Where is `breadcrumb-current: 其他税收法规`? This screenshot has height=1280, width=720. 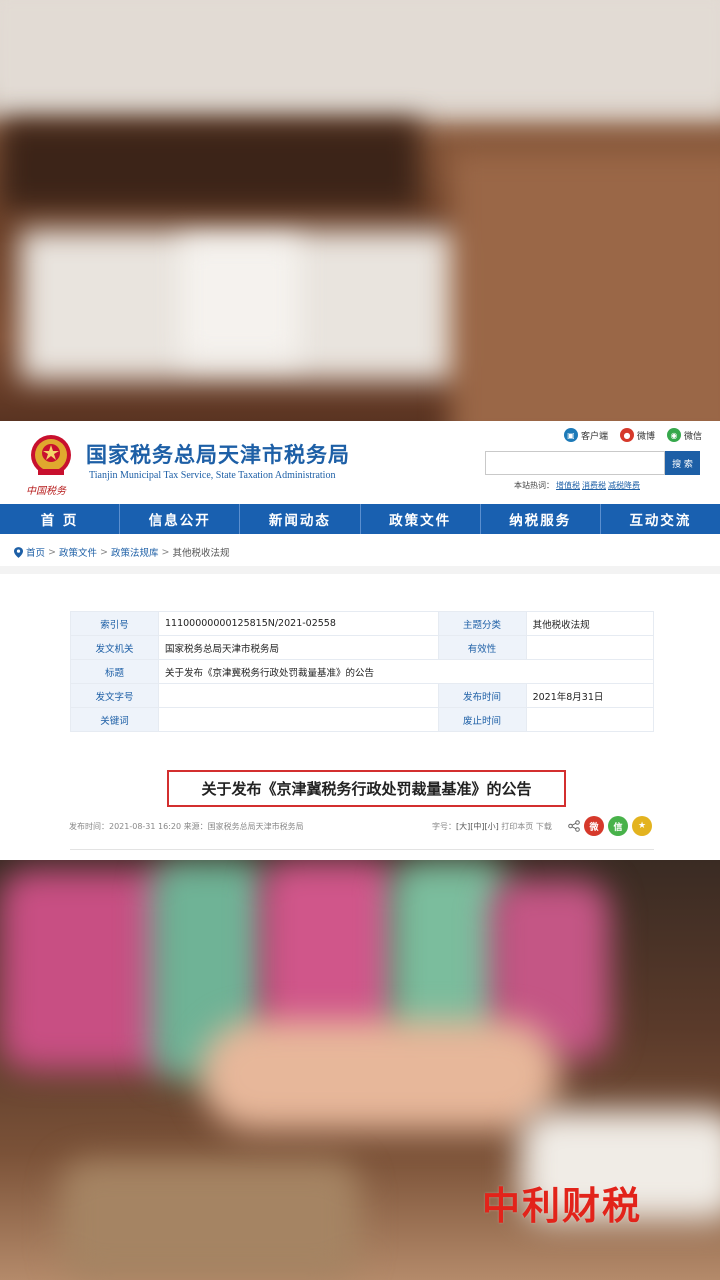 breadcrumb-current: 其他税收法规 is located at coordinates (201, 553).